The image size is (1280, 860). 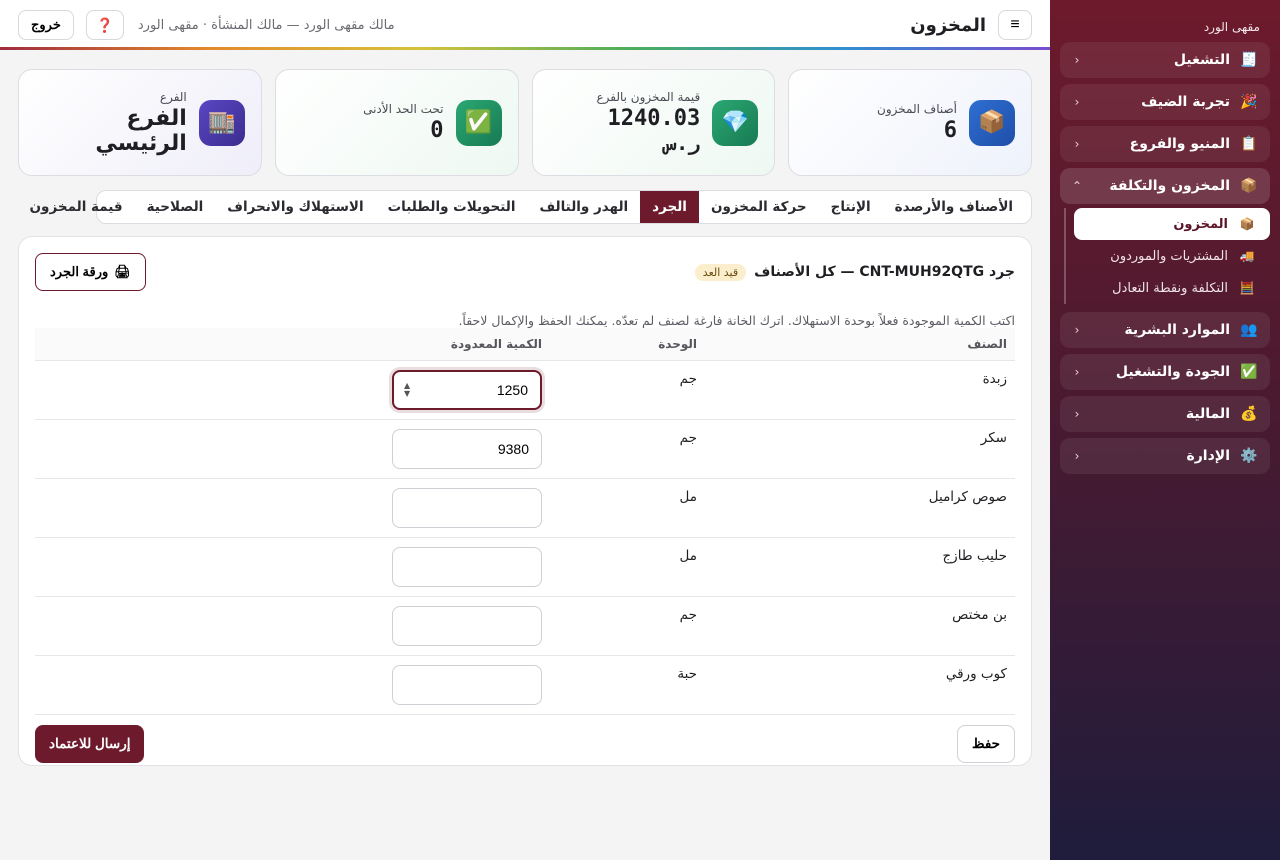 I want to click on stat-card-value: 💎 قيمة المخزون بالفرع 1240.03 ر.س, so click(x=653, y=122).